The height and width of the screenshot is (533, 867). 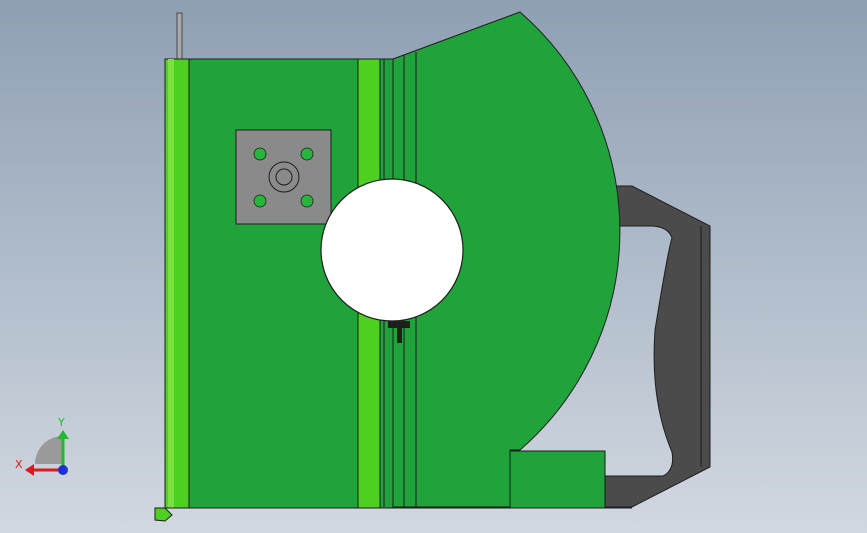 I want to click on bolt-hole-top-left, so click(x=260, y=154).